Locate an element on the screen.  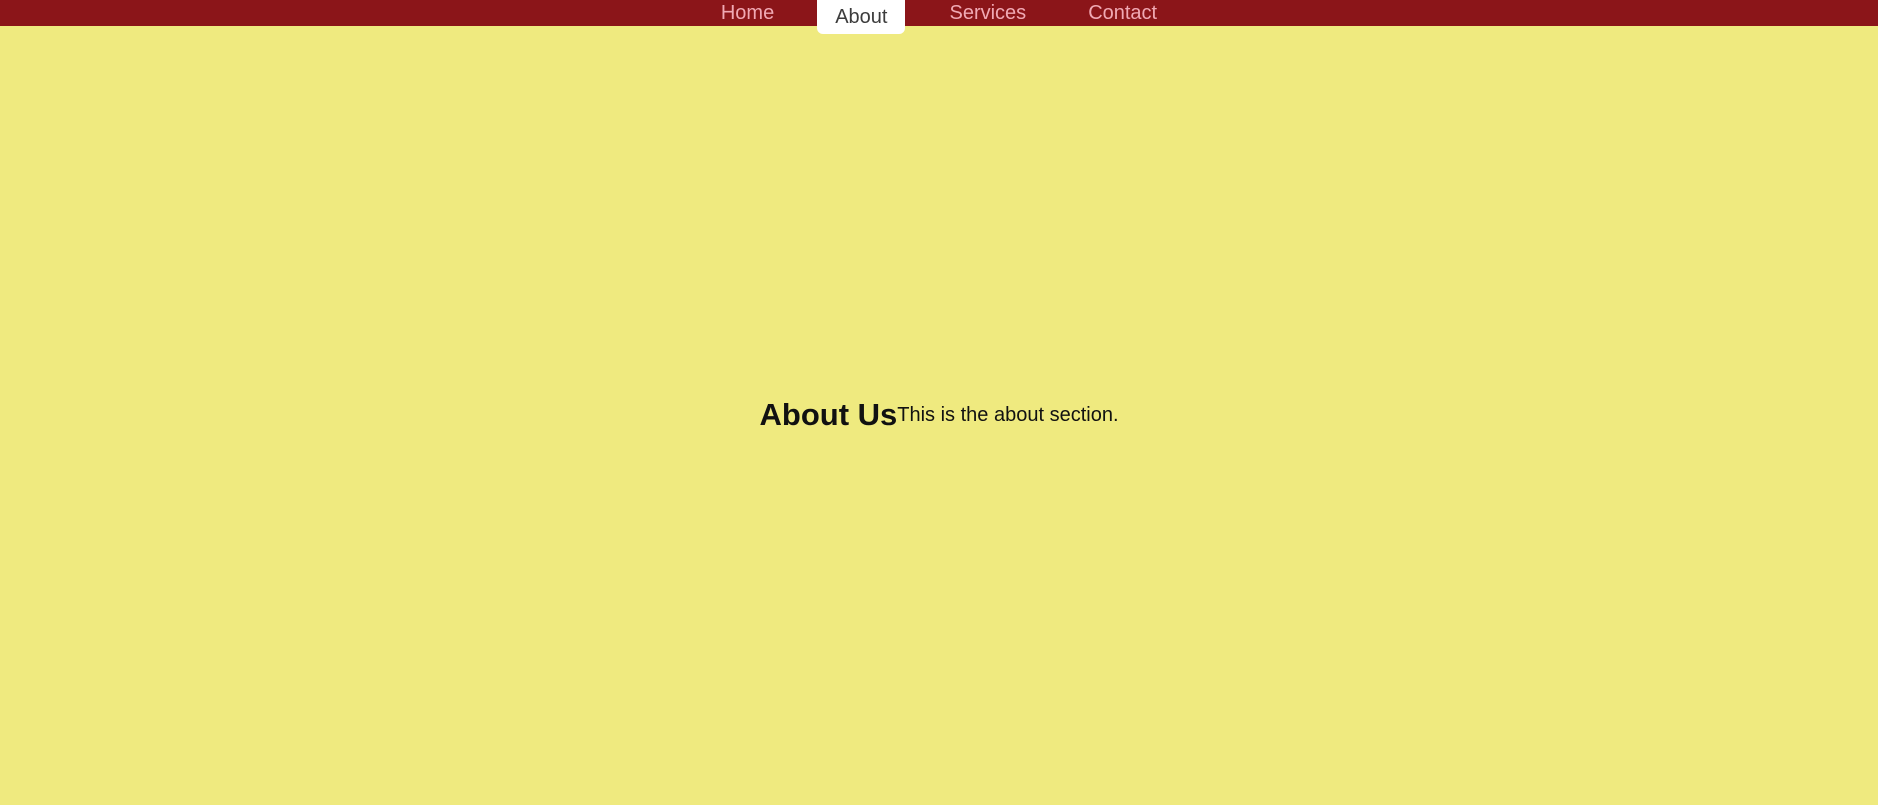
about-heading: About Us is located at coordinates (828, 414).